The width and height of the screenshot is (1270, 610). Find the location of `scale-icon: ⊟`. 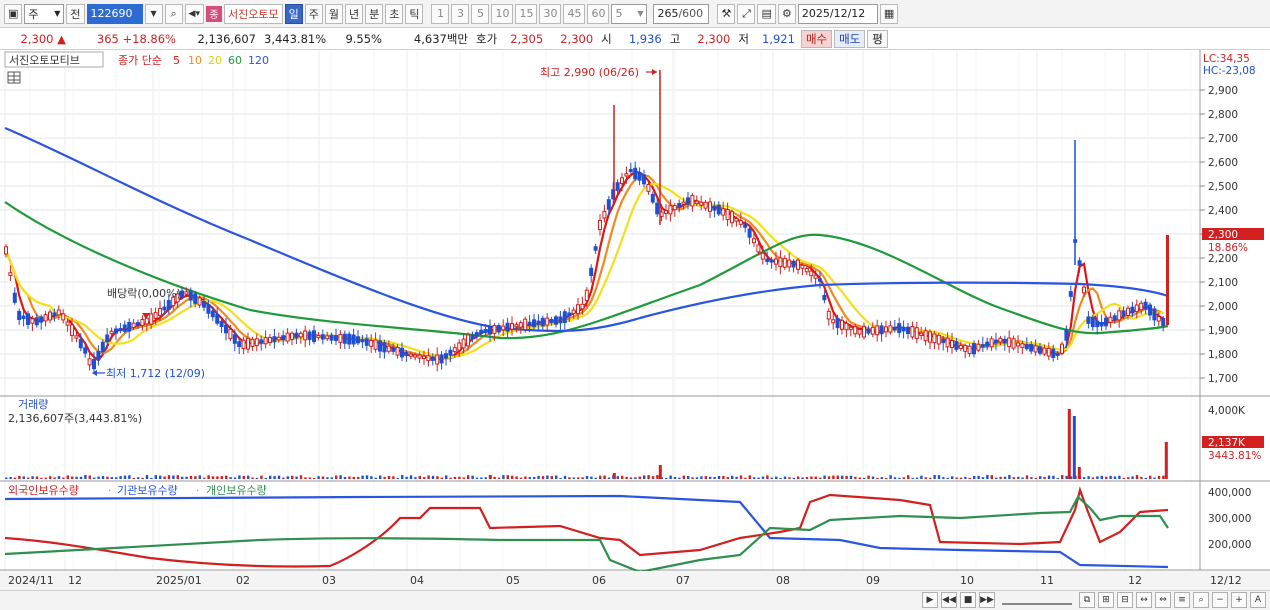

scale-icon: ⊟ is located at coordinates (1125, 600).